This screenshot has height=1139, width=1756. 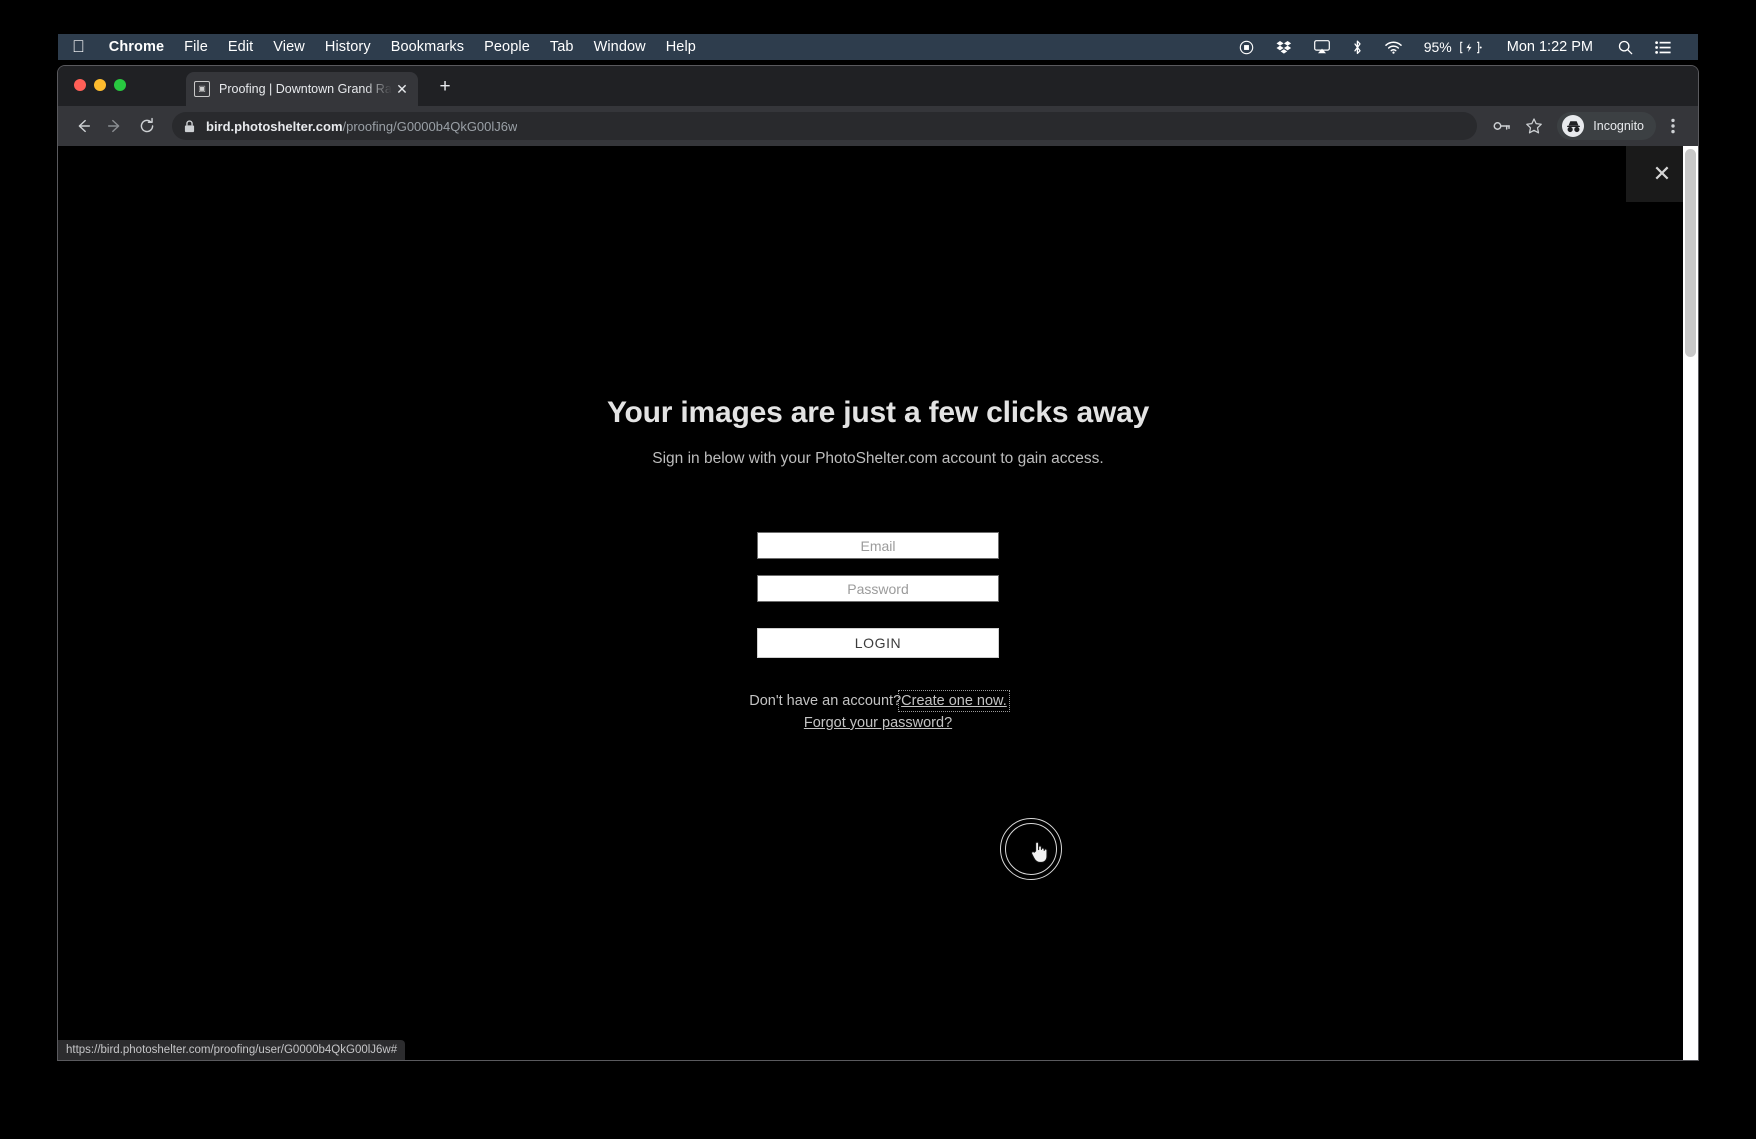 I want to click on menu-item-help: Help, so click(x=681, y=47).